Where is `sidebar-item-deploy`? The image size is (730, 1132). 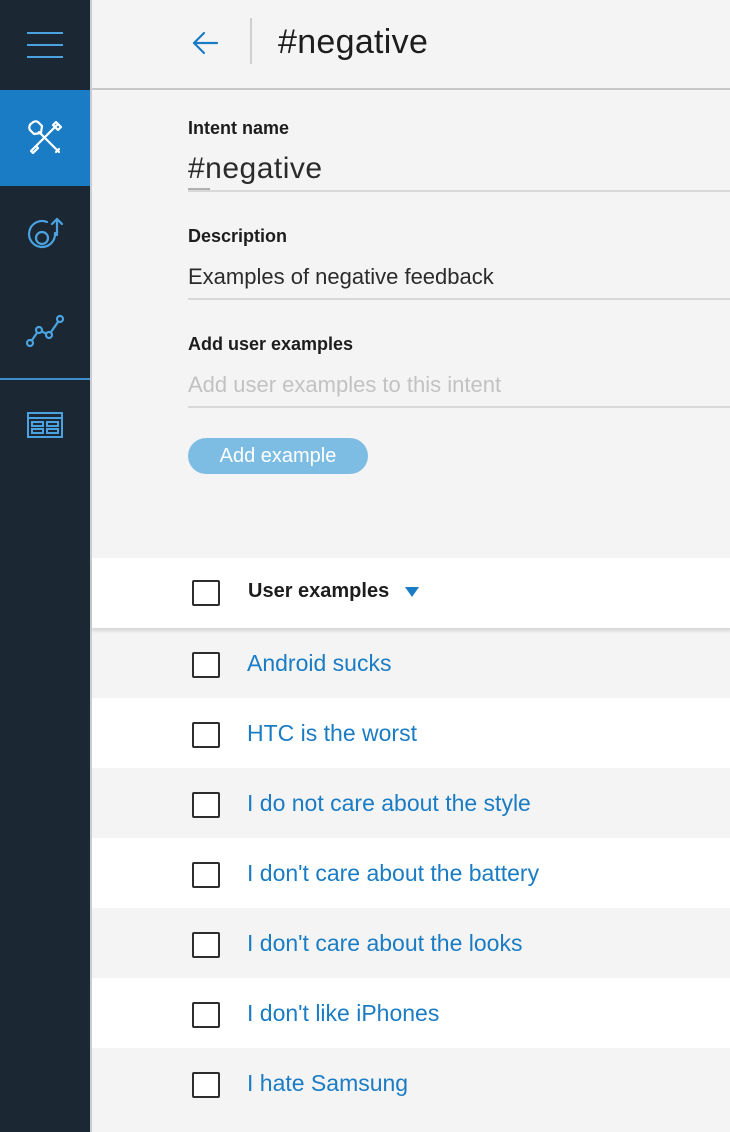
sidebar-item-deploy is located at coordinates (45, 235).